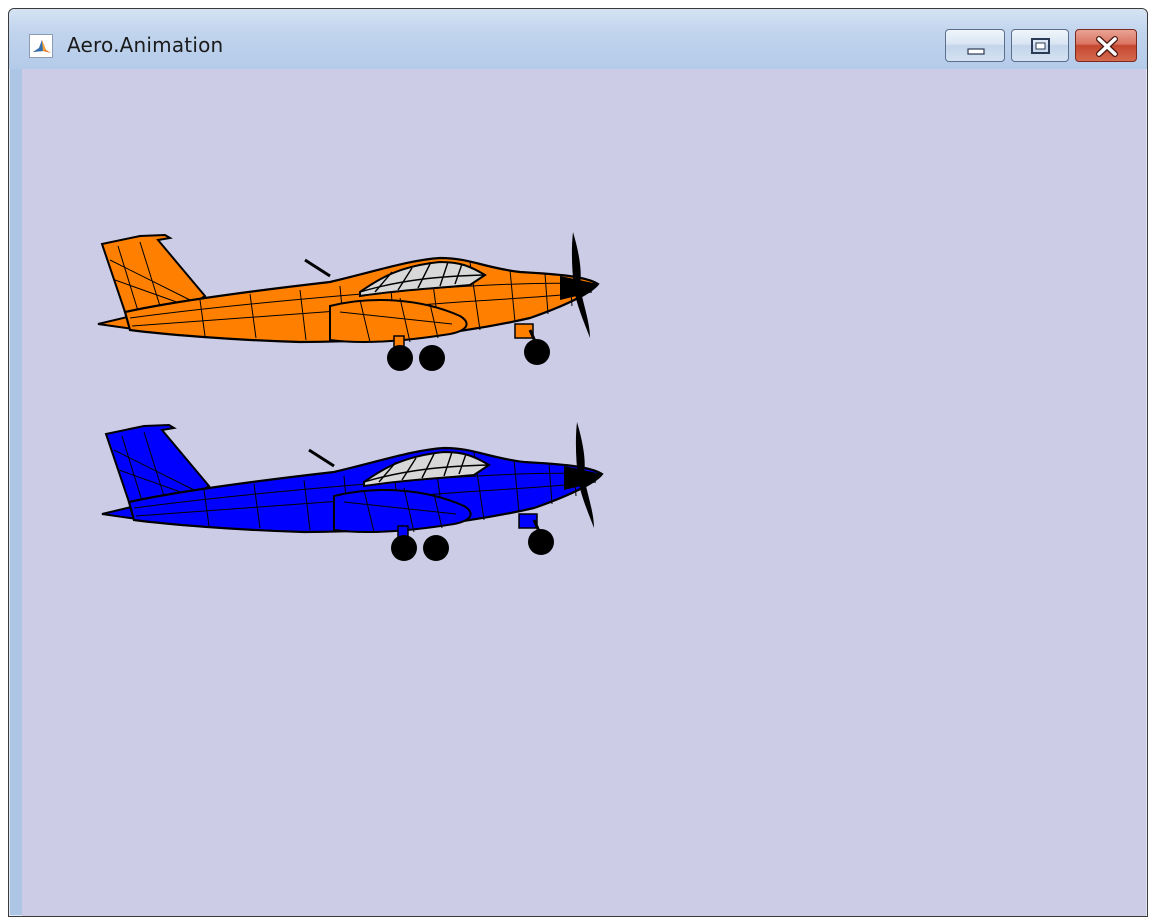 This screenshot has height=919, width=1150. Describe the element at coordinates (352, 491) in the screenshot. I see `aircraft-blue` at that location.